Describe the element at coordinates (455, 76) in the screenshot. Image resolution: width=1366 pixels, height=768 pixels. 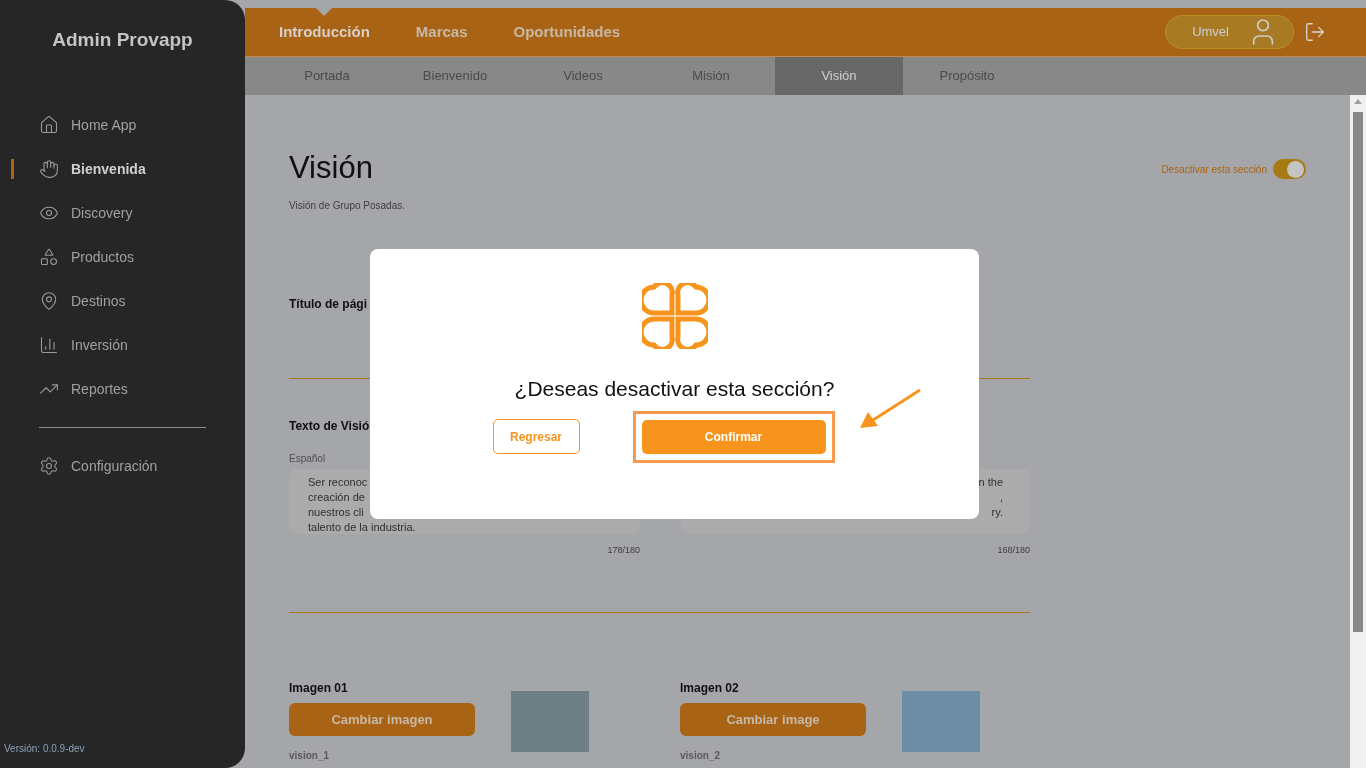
I see `sub-tab: Bienvenido` at that location.